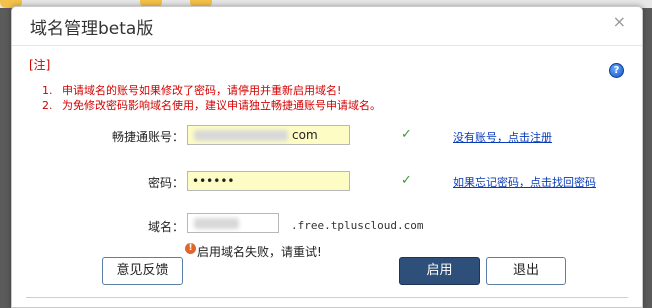 This screenshot has width=652, height=308. Describe the element at coordinates (165, 183) in the screenshot. I see `password-label: 密码：` at that location.